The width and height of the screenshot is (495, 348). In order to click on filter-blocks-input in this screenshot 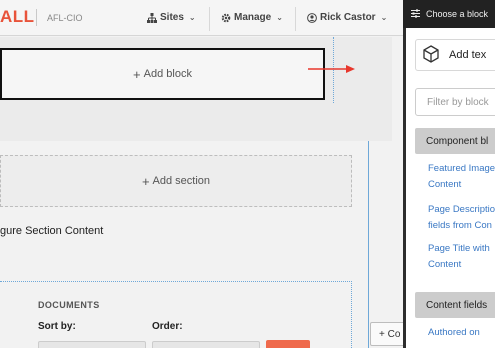, I will do `click(455, 102)`.